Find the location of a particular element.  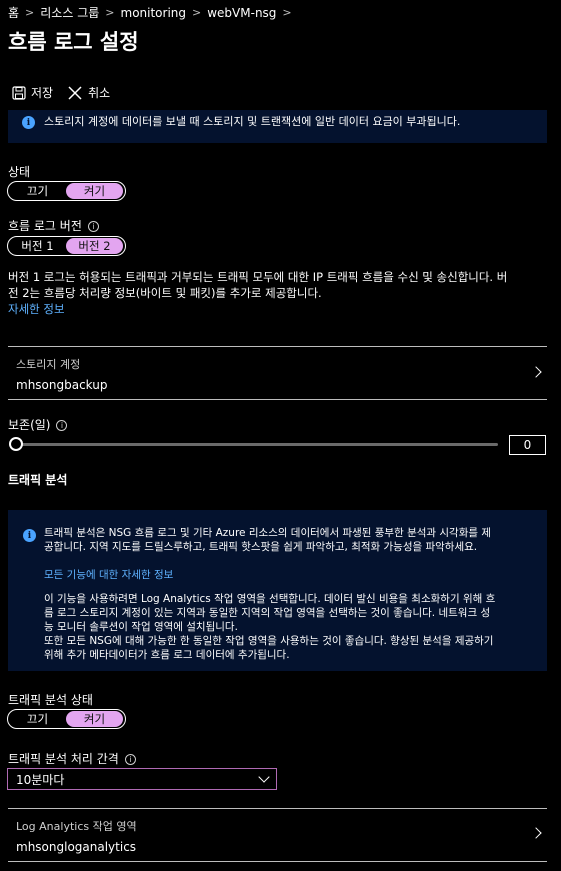

learn-more-link: 자세한 정보 is located at coordinates (282, 309).